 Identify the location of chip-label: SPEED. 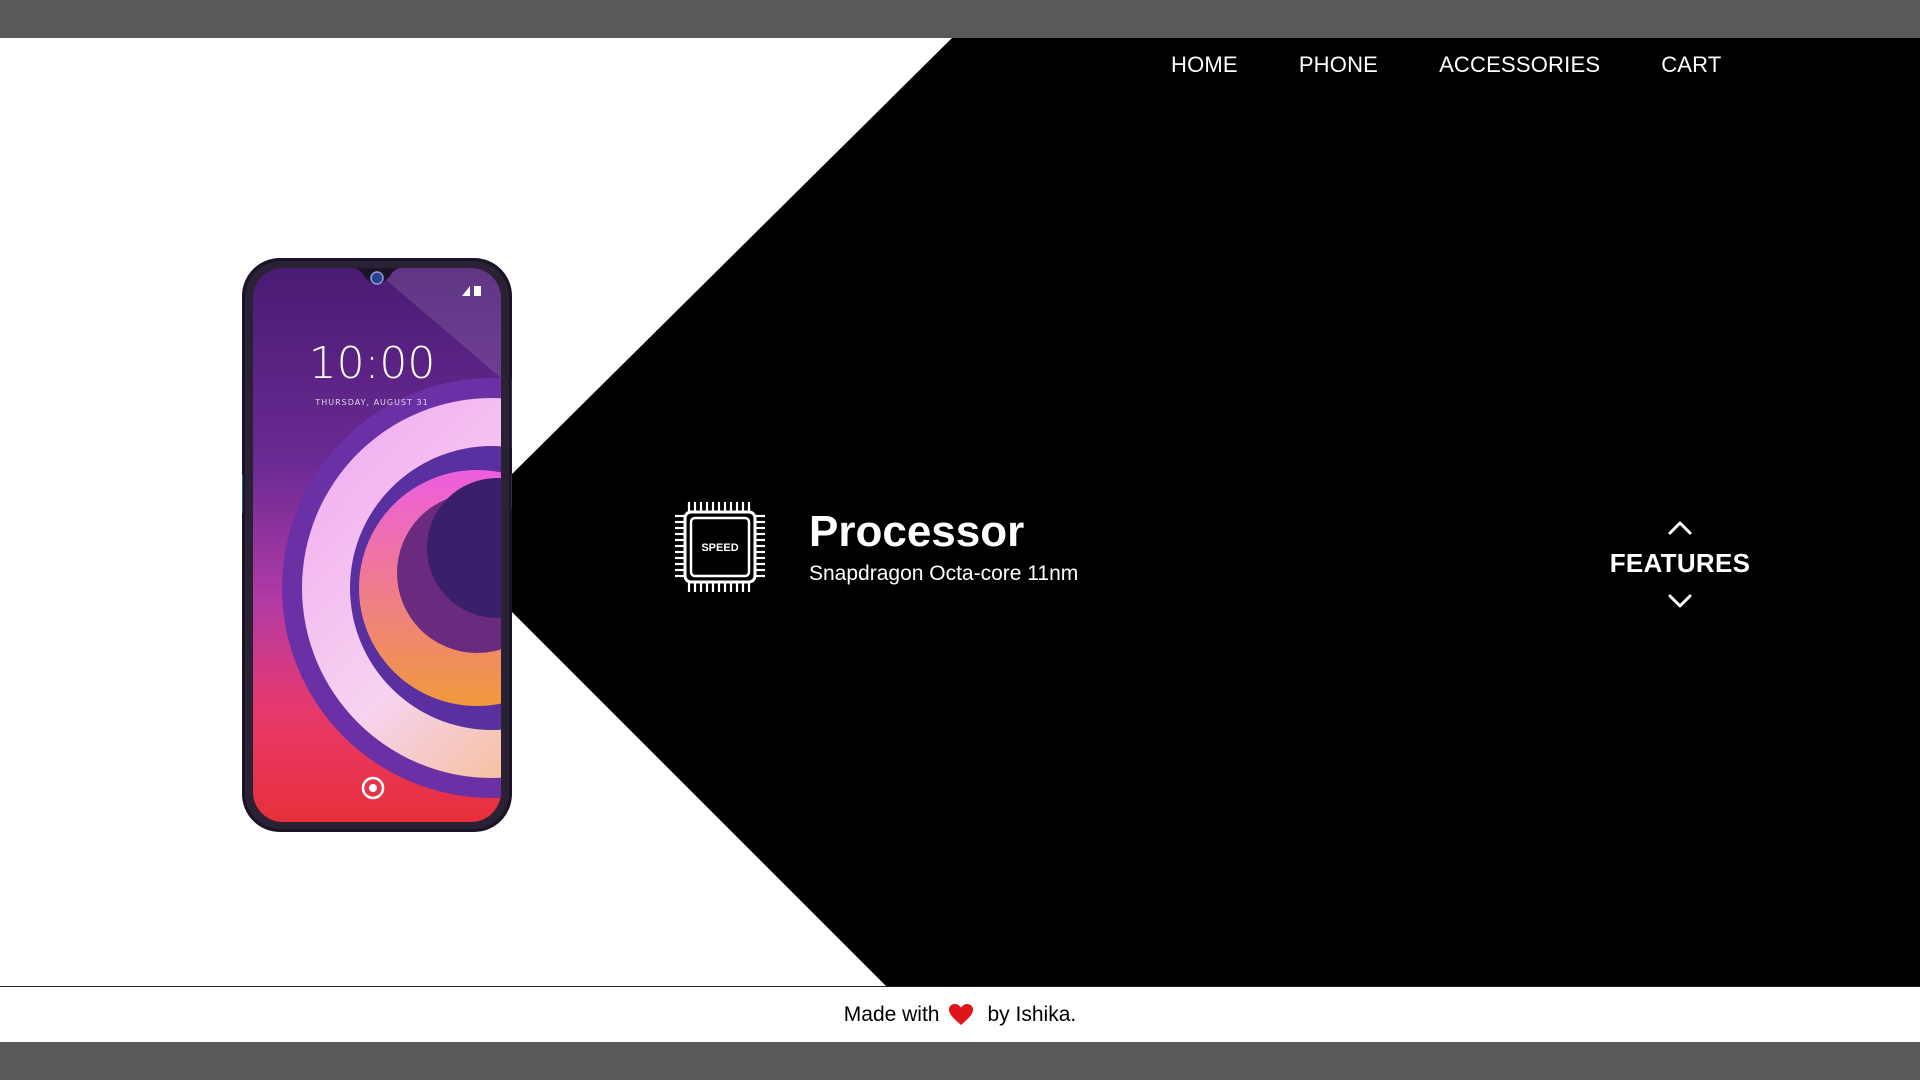
(719, 548).